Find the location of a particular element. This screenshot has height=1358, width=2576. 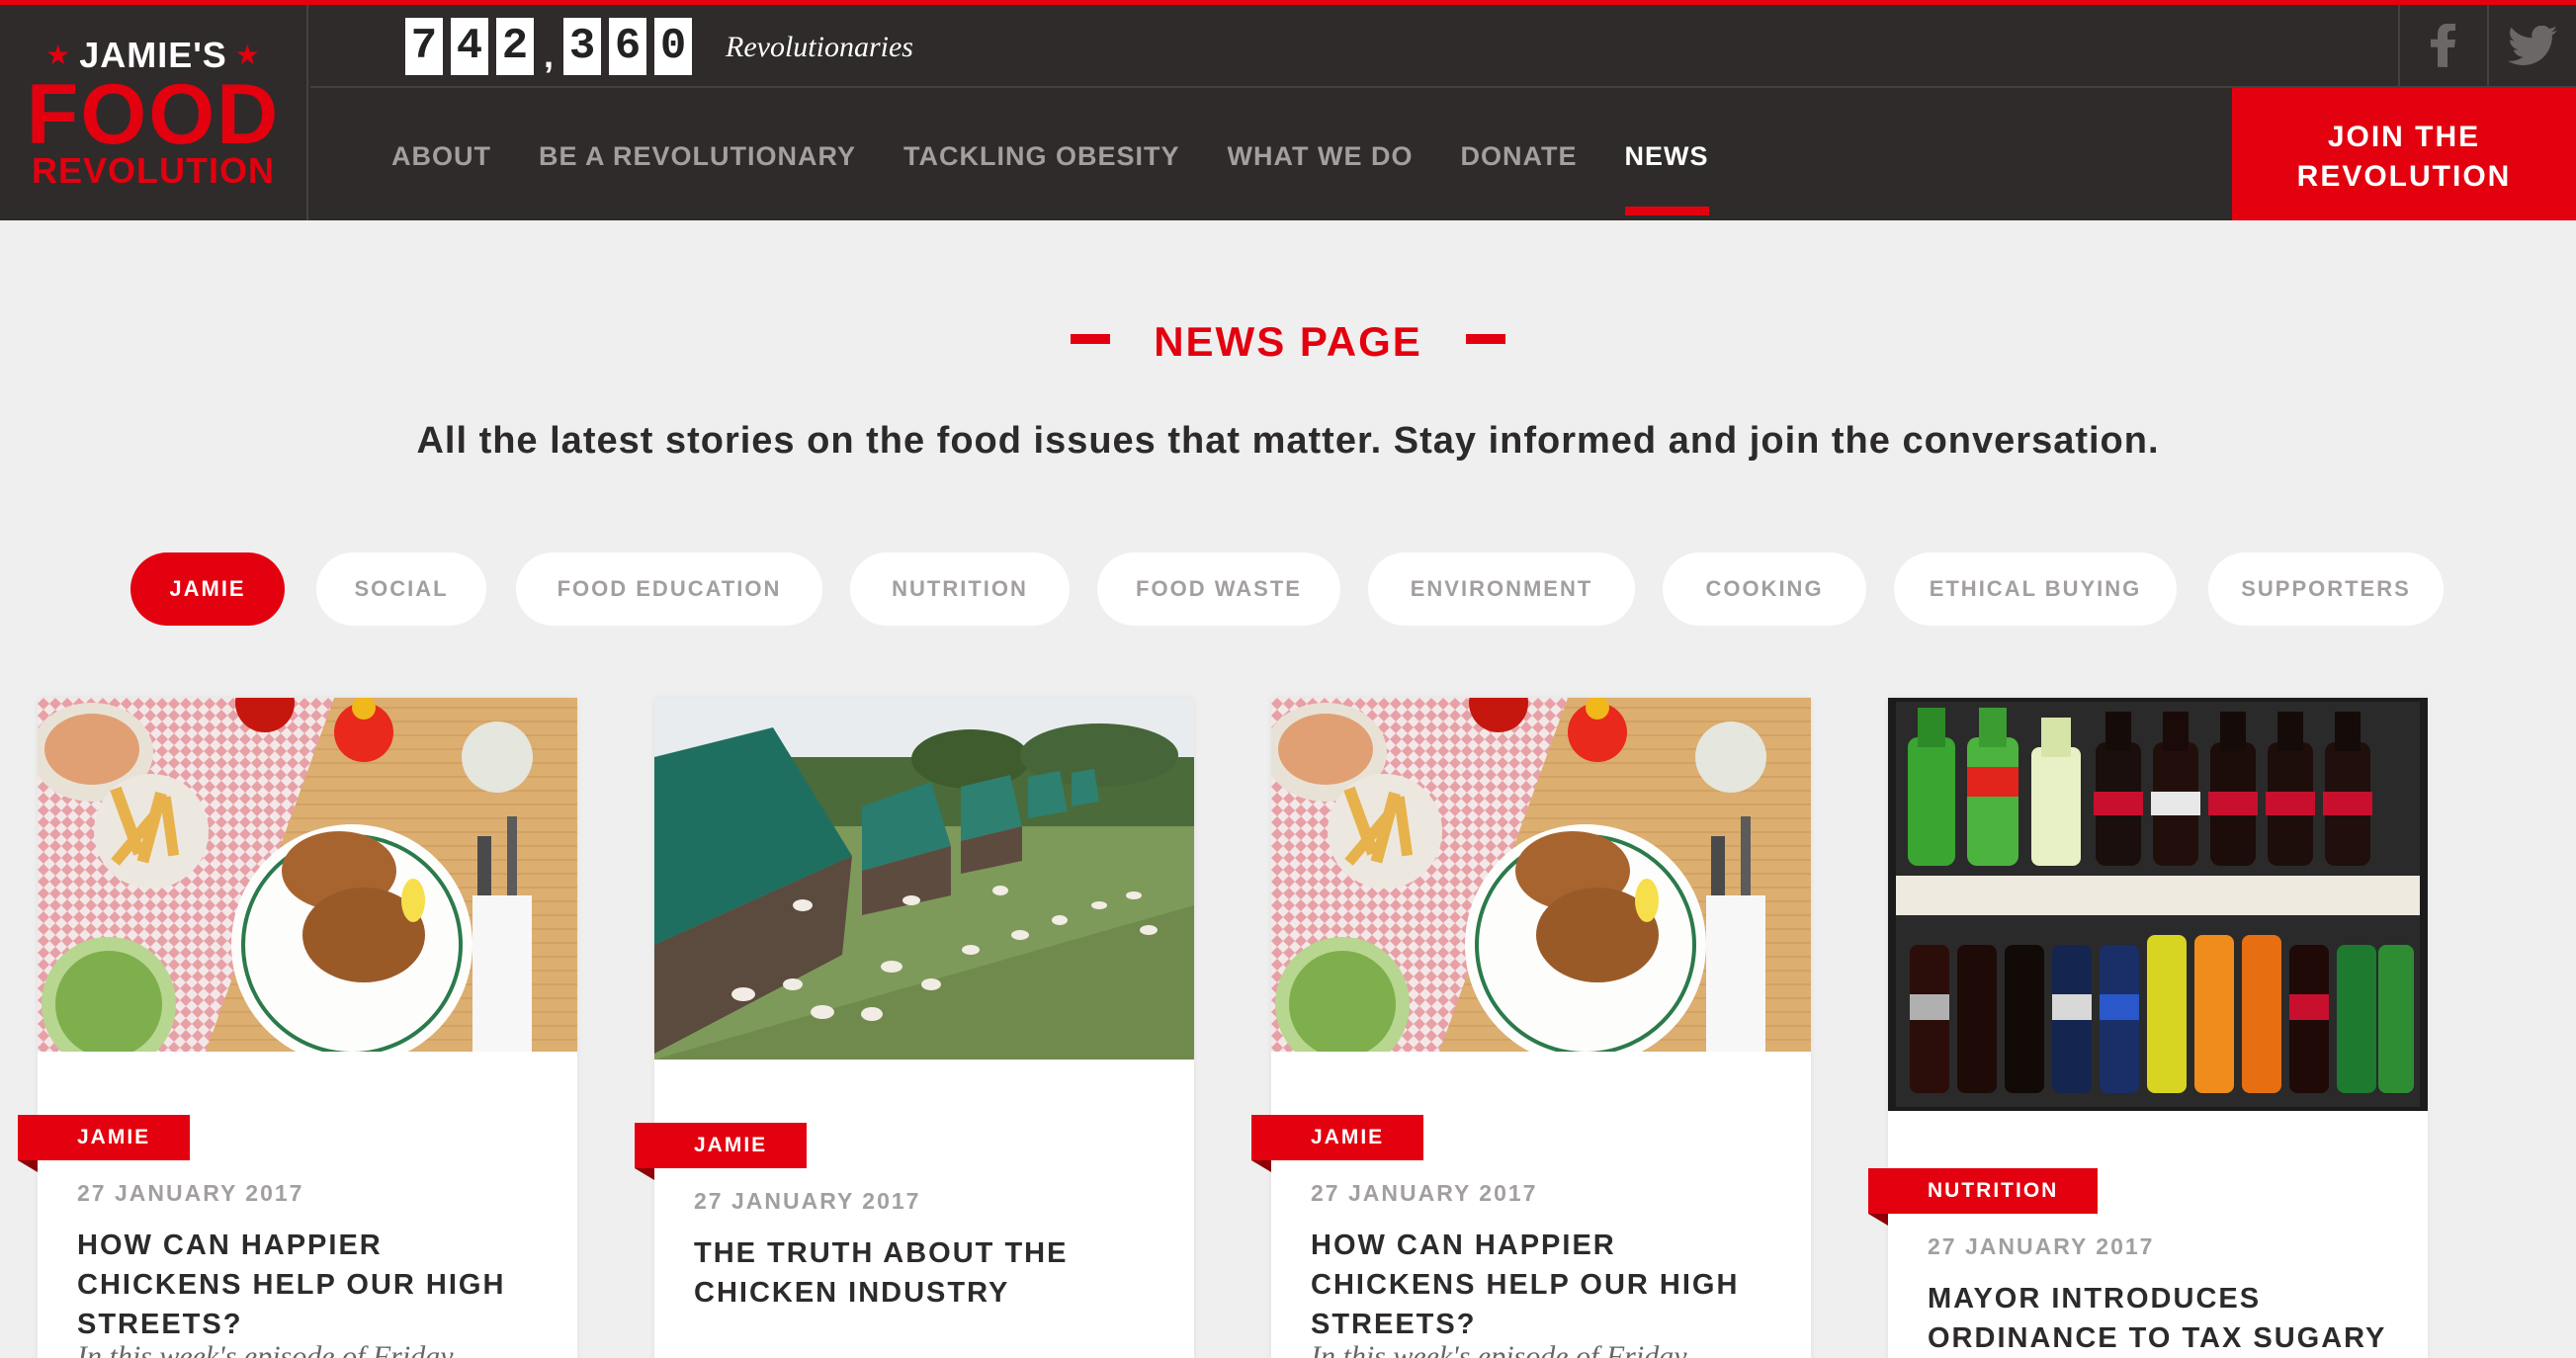

soda-fridge-image is located at coordinates (2158, 904).